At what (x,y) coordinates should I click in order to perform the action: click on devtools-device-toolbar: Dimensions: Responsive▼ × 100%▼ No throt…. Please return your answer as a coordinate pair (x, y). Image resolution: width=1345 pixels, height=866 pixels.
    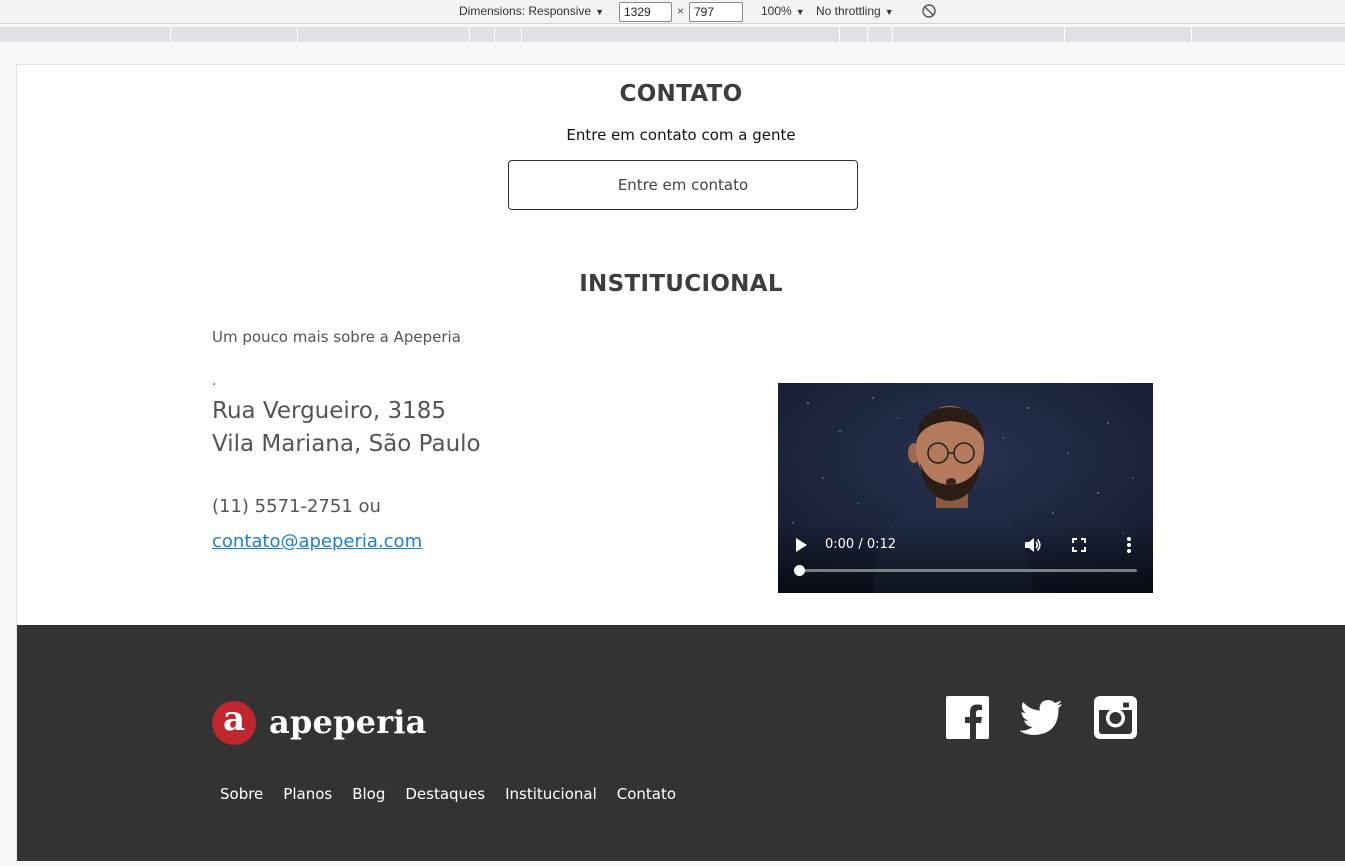
    Looking at the image, I should click on (672, 12).